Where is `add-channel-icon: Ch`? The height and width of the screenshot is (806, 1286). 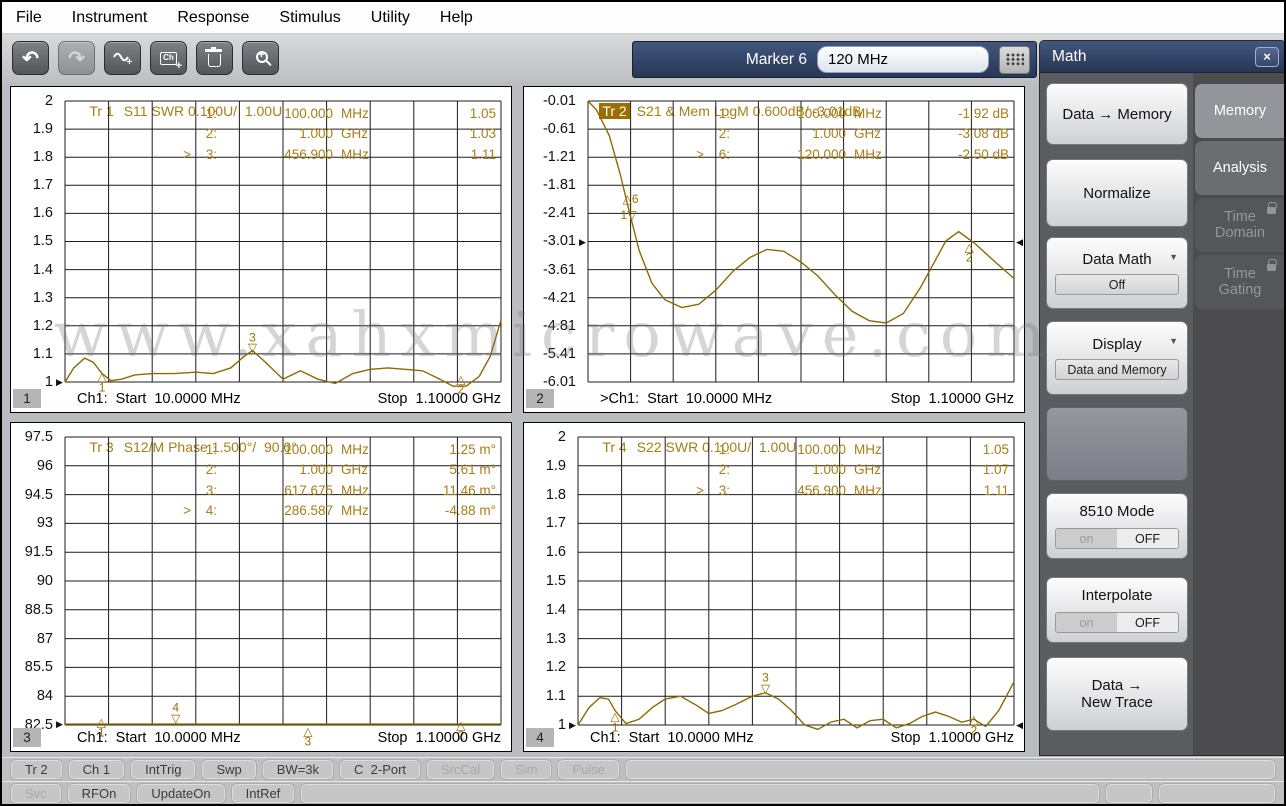
add-channel-icon: Ch is located at coordinates (171, 61).